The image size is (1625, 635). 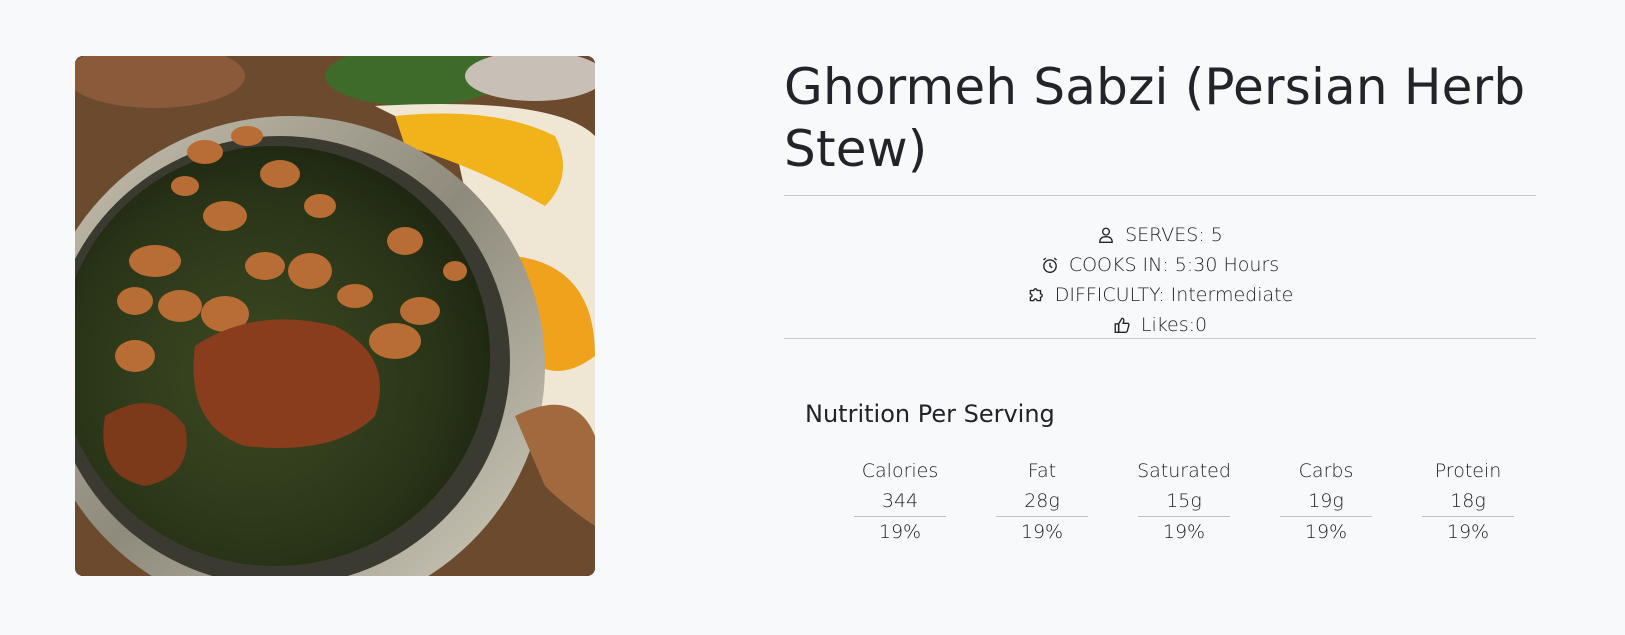 I want to click on nutrition-saturated: Saturated 15g 19%, so click(x=1184, y=501).